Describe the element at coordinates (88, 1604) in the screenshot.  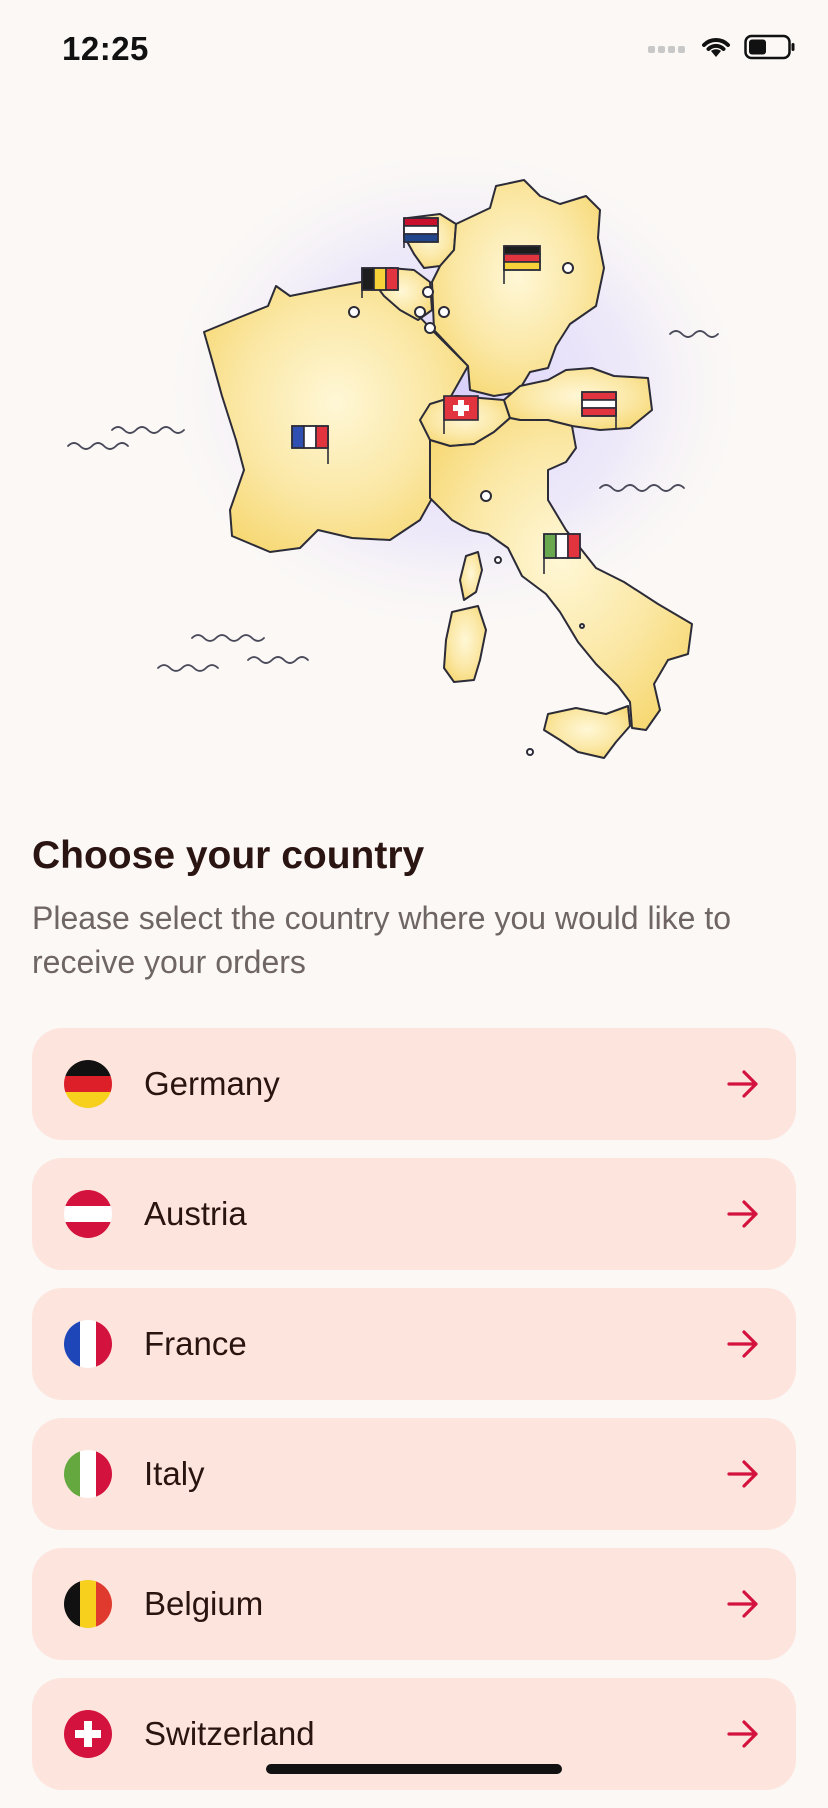
I see `belgium-flag-icon` at that location.